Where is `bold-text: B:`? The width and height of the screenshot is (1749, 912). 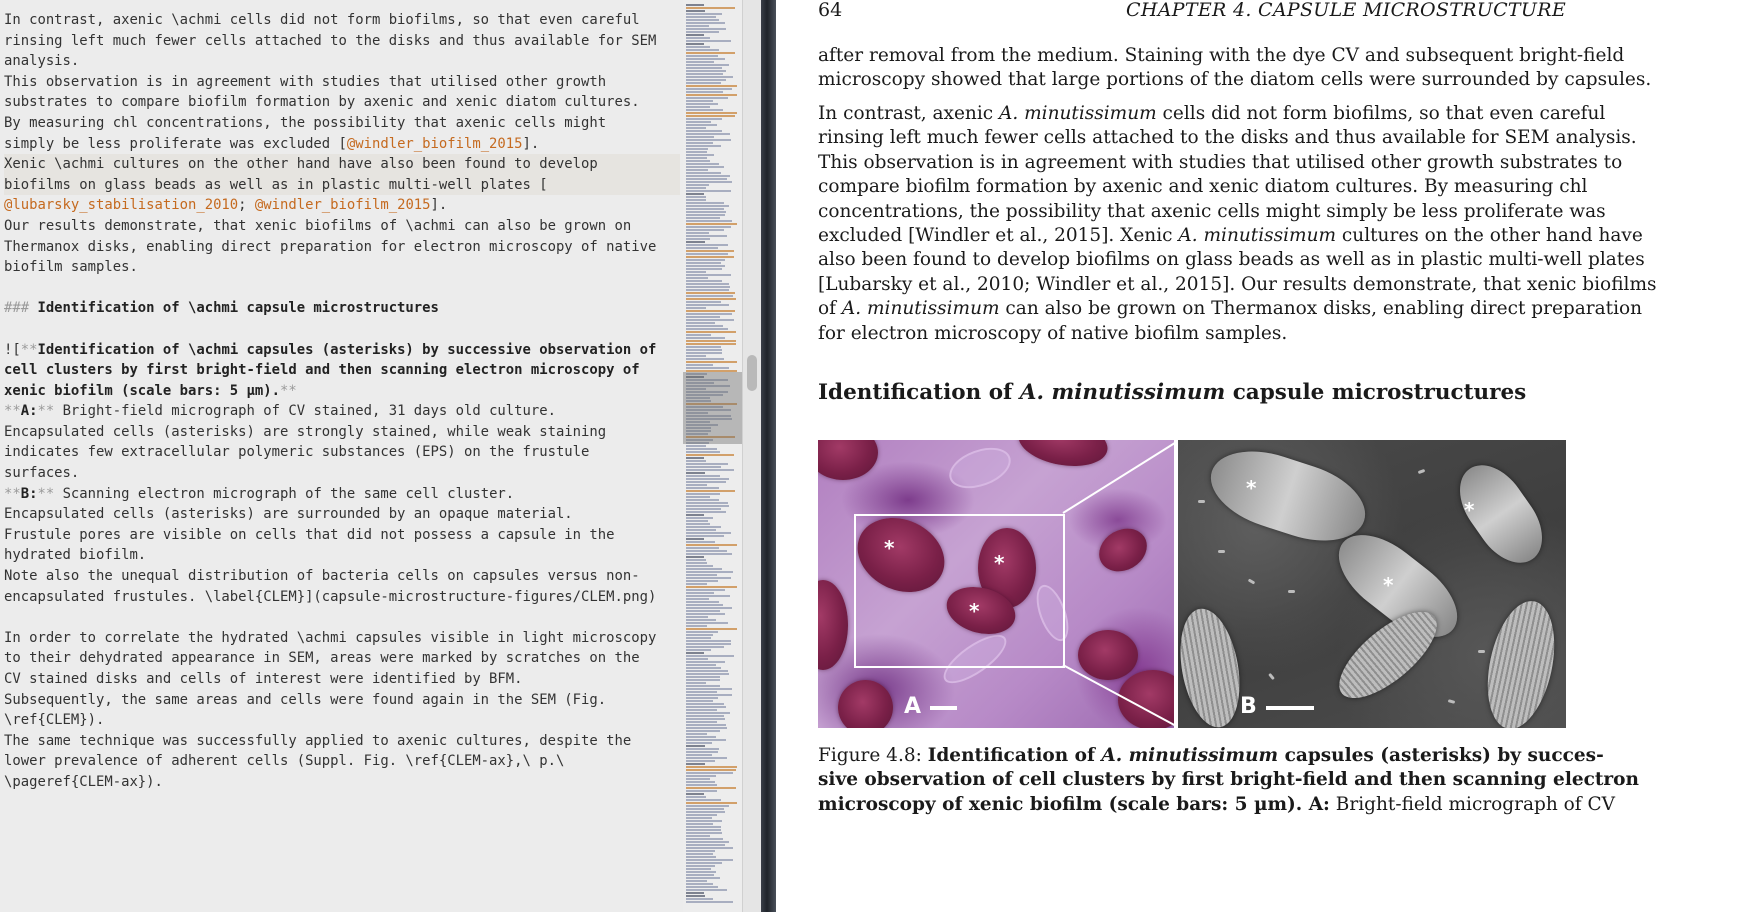
bold-text: B: is located at coordinates (29, 493).